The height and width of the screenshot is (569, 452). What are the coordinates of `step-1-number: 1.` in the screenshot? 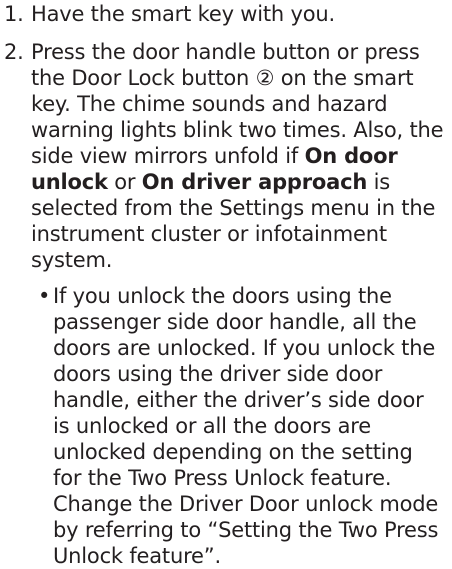 It's located at (14, 14).